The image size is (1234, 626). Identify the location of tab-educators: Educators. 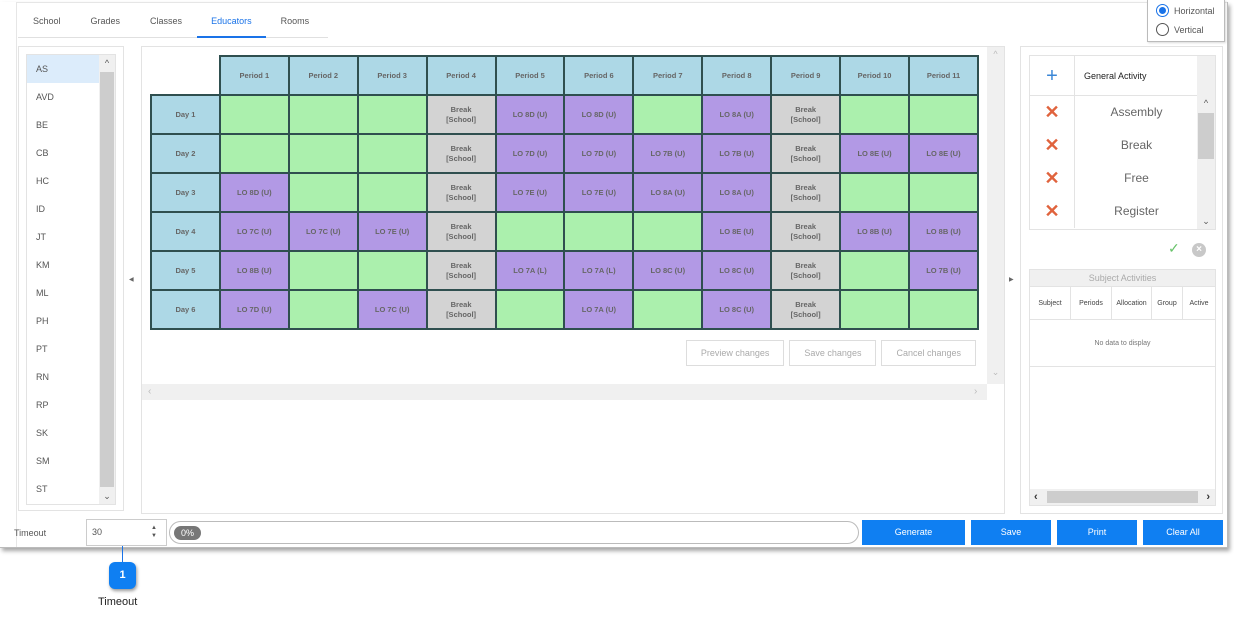
(231, 22).